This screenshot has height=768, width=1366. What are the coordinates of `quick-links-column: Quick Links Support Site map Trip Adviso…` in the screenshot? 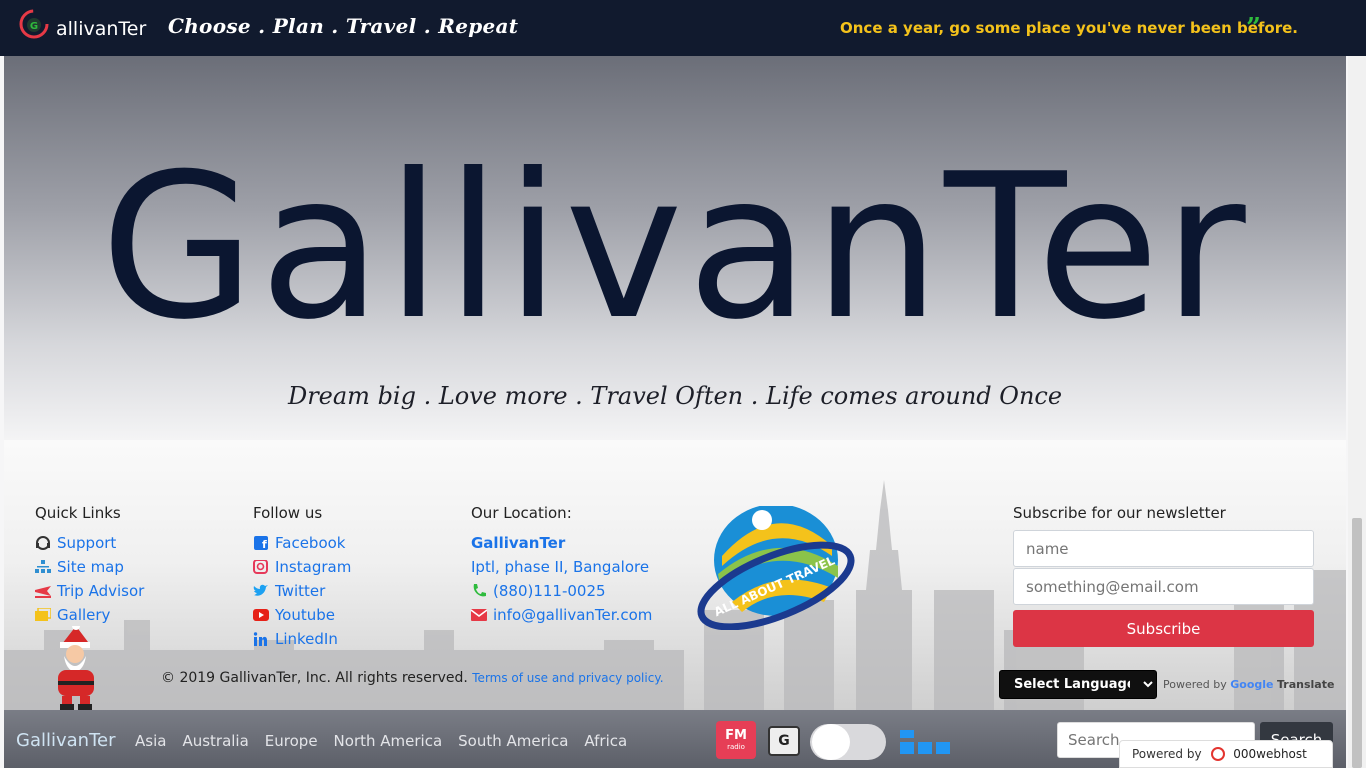 It's located at (89, 565).